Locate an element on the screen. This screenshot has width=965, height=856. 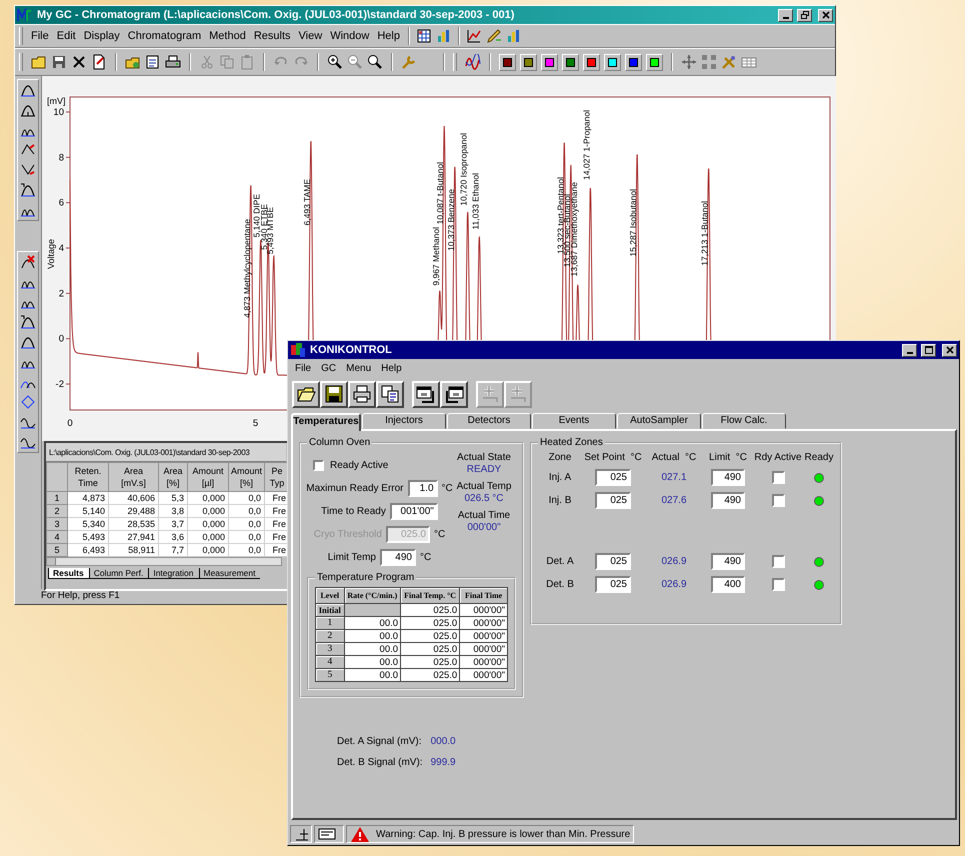
zoom-in-icon is located at coordinates (335, 62).